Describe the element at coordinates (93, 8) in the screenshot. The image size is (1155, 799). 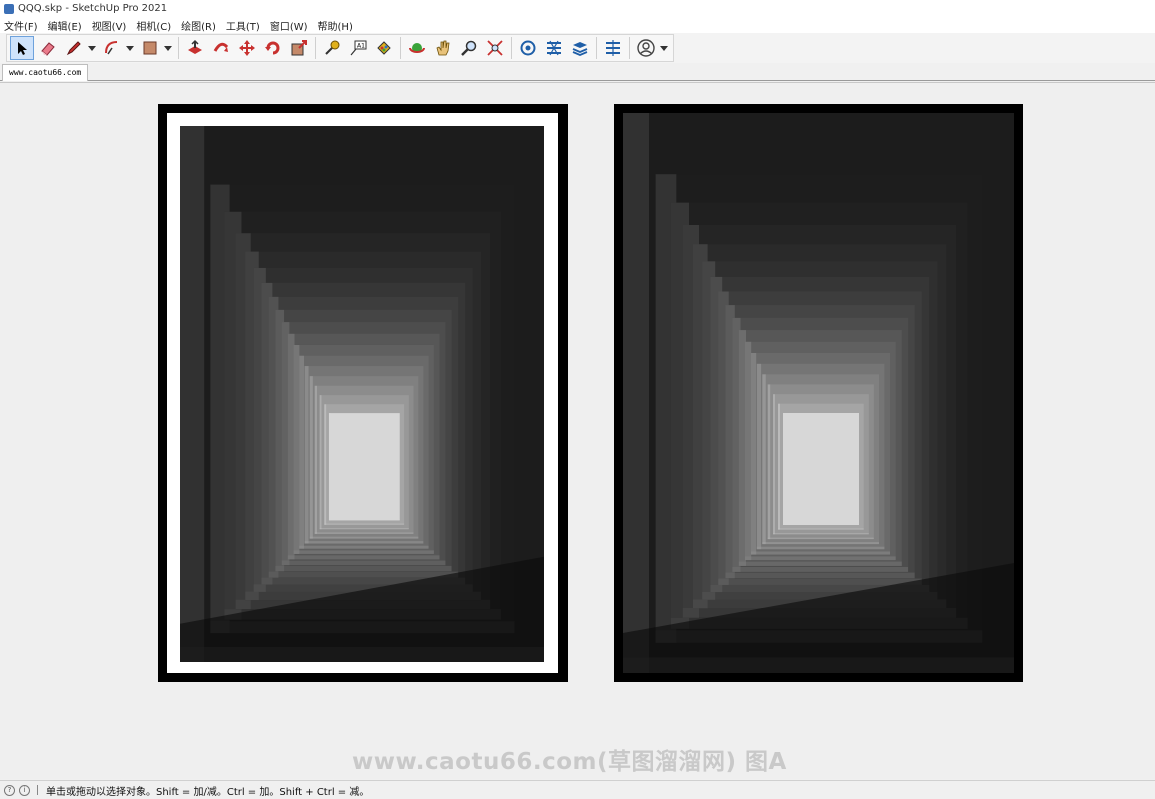
I see `window-title: QQQ.skp - SketchUp Pro 2021` at that location.